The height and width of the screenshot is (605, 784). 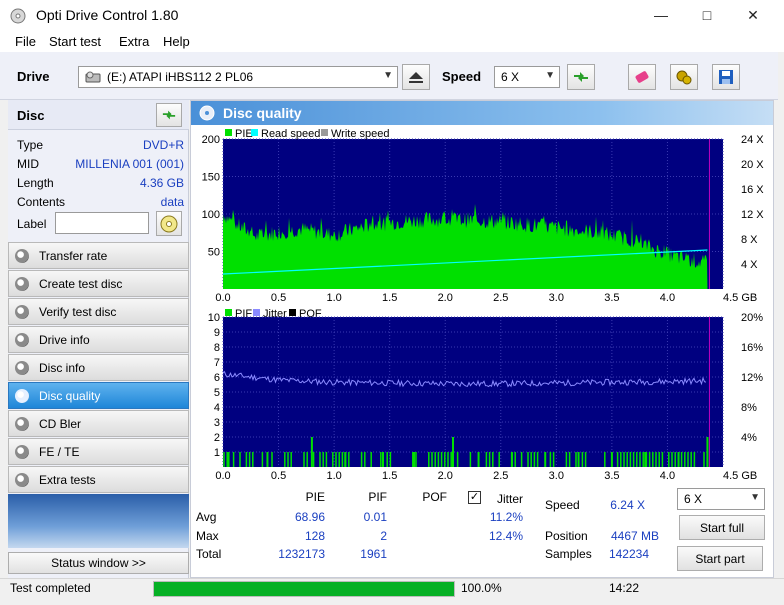 I want to click on disc-label-button, so click(x=169, y=223).